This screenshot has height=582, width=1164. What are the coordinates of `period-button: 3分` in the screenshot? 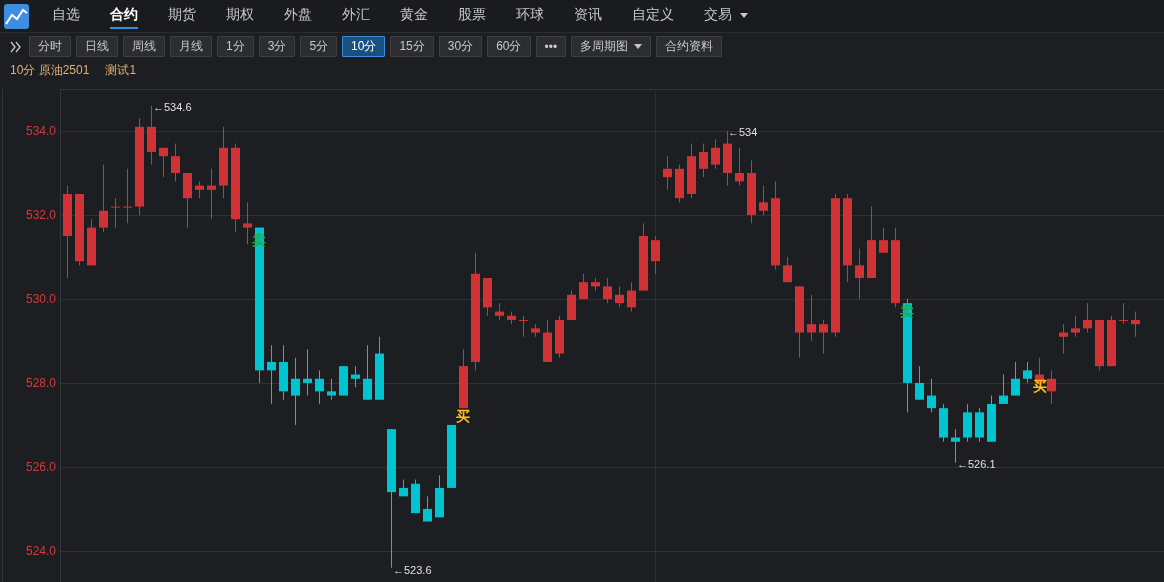 It's located at (277, 46).